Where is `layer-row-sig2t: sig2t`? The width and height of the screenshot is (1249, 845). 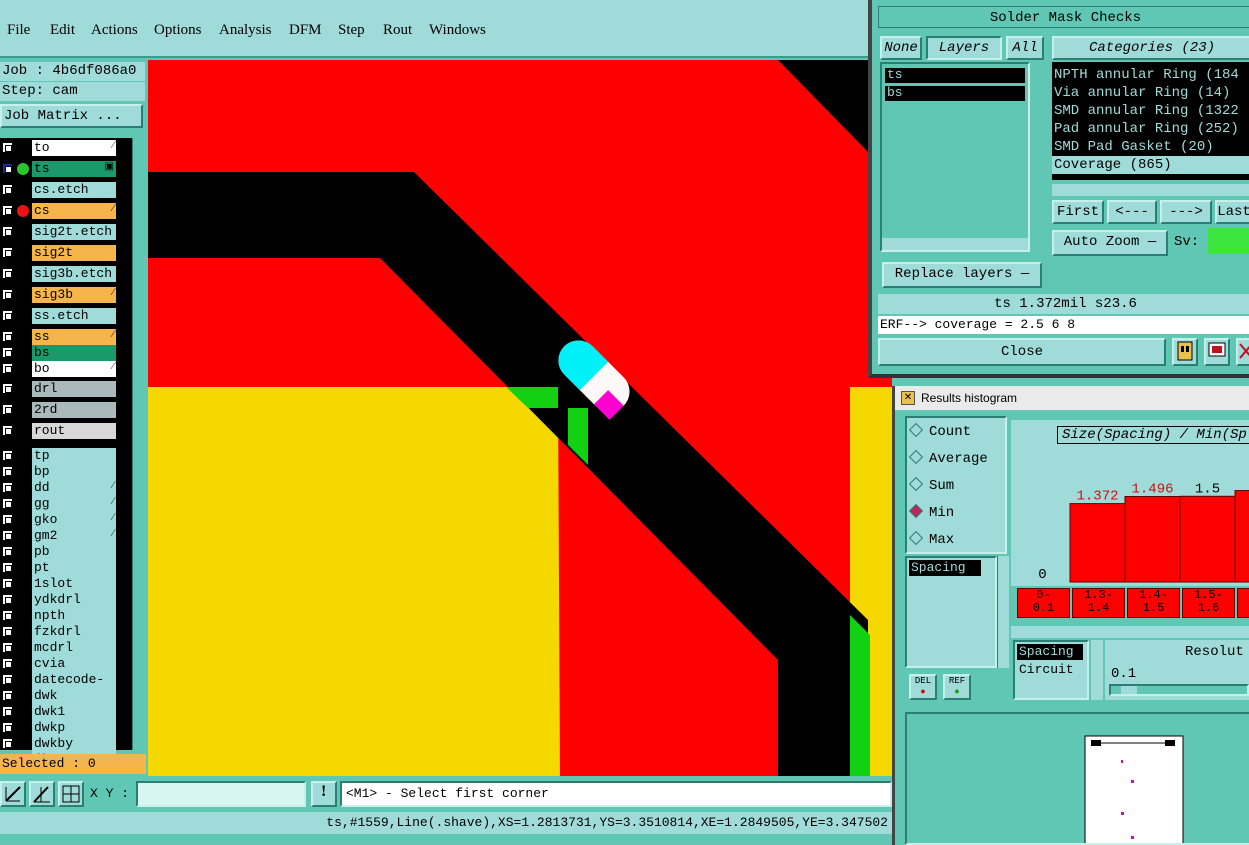
layer-row-sig2t: sig2t is located at coordinates (59, 253).